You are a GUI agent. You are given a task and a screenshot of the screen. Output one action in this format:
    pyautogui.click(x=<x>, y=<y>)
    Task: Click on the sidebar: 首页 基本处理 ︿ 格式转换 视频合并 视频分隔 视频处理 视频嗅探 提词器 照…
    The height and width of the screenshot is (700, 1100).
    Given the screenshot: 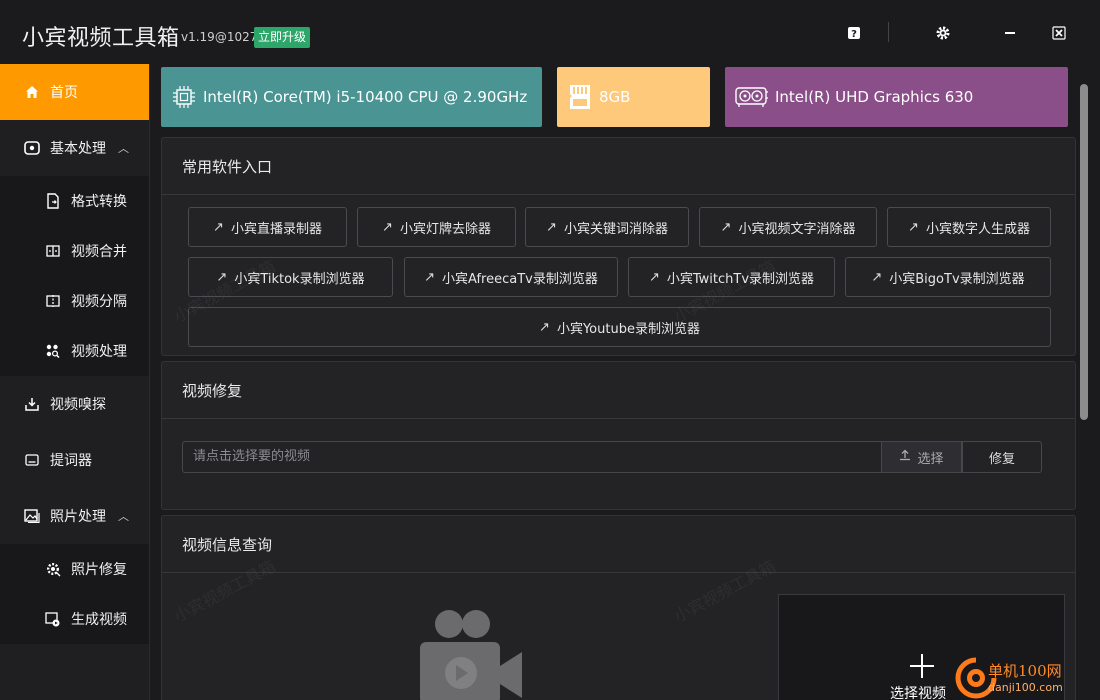 What is the action you would take?
    pyautogui.click(x=75, y=382)
    